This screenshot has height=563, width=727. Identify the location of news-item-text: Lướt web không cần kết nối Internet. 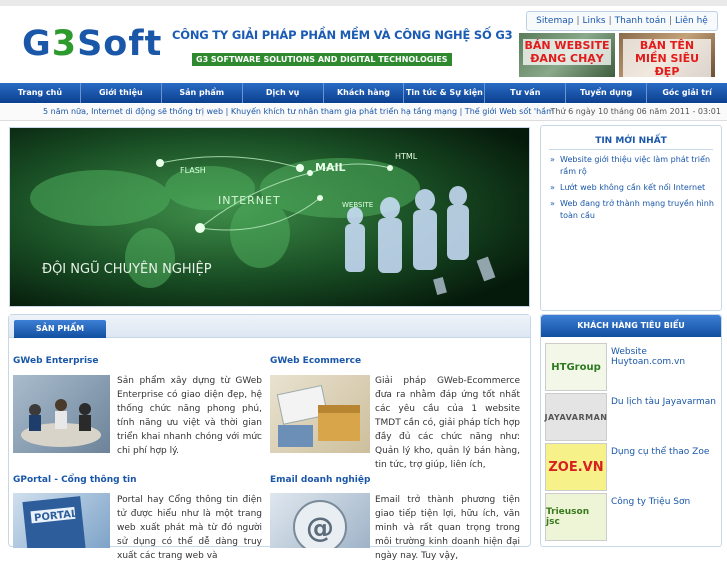
(633, 187).